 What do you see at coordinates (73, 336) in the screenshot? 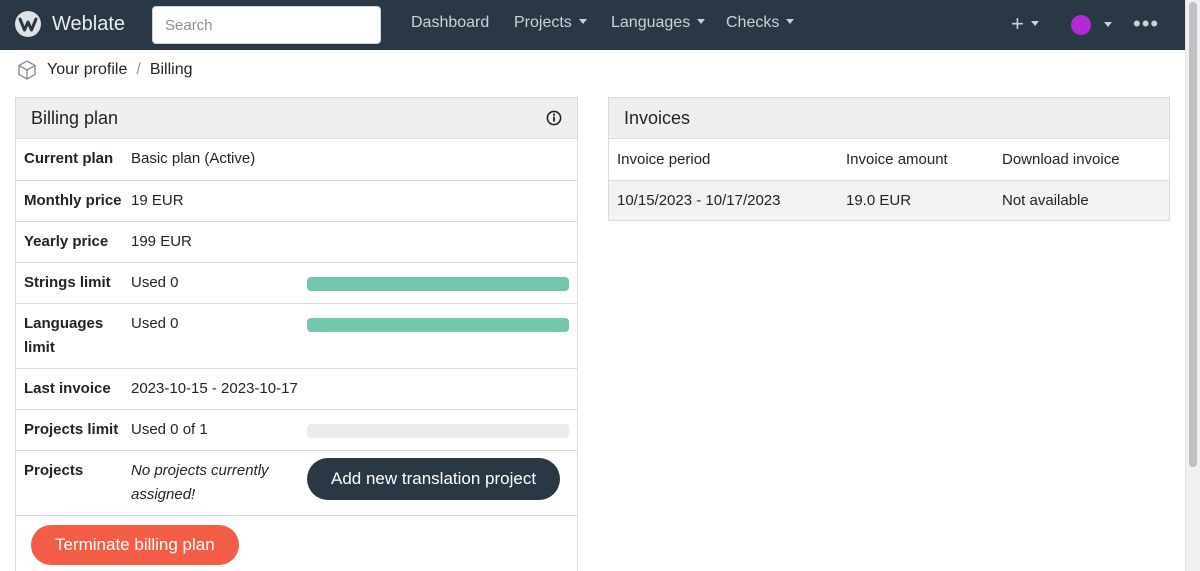
I see `languages-limit-label: Languages limit` at bounding box center [73, 336].